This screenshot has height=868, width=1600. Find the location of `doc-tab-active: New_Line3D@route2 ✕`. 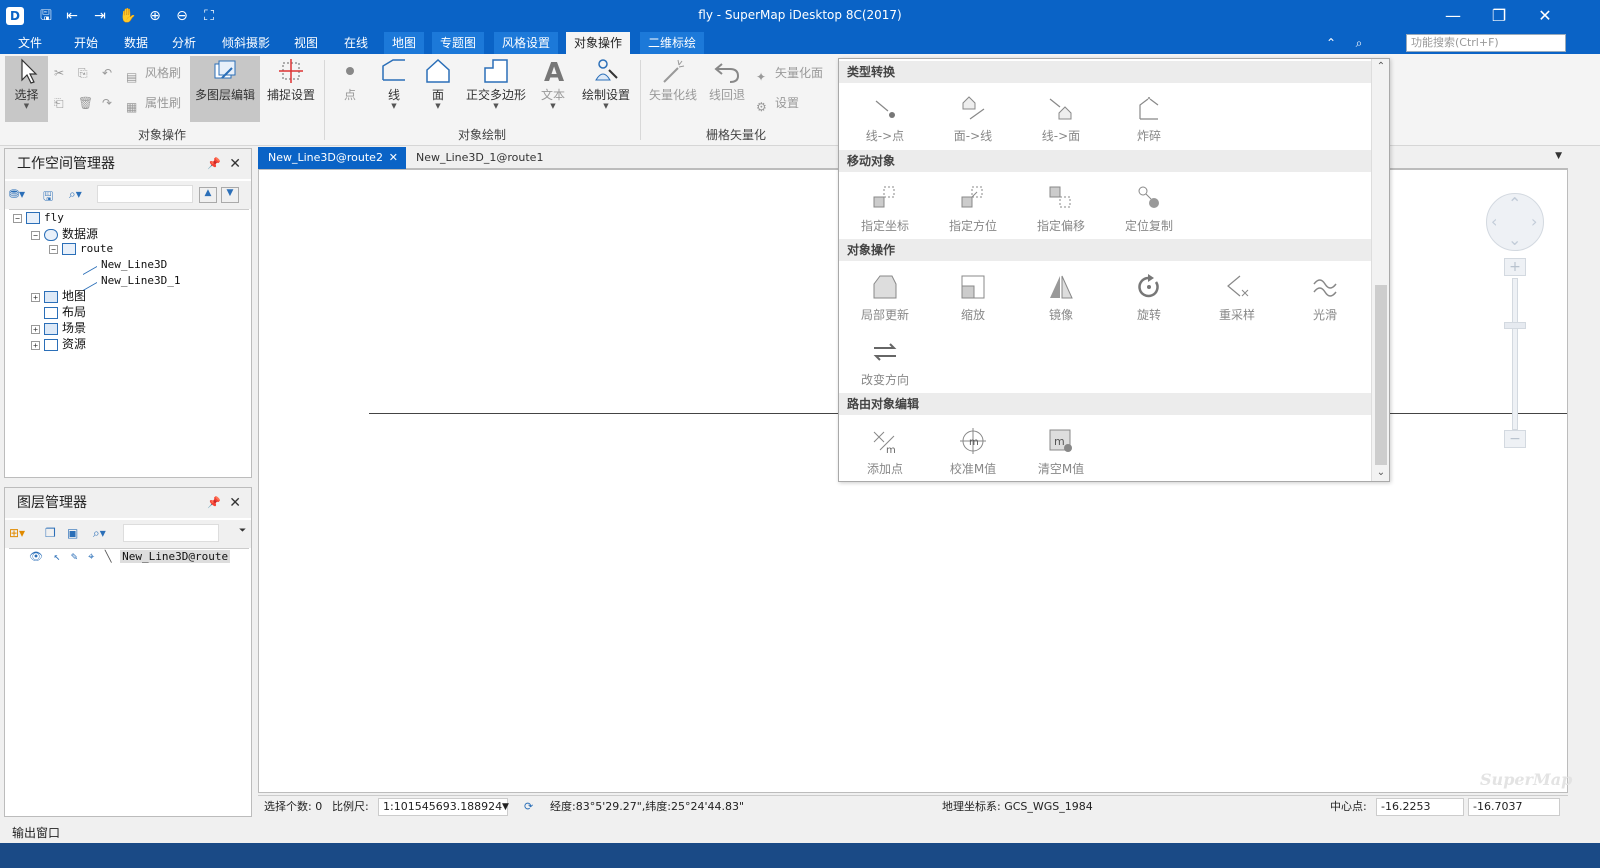

doc-tab-active: New_Line3D@route2 ✕ is located at coordinates (332, 158).